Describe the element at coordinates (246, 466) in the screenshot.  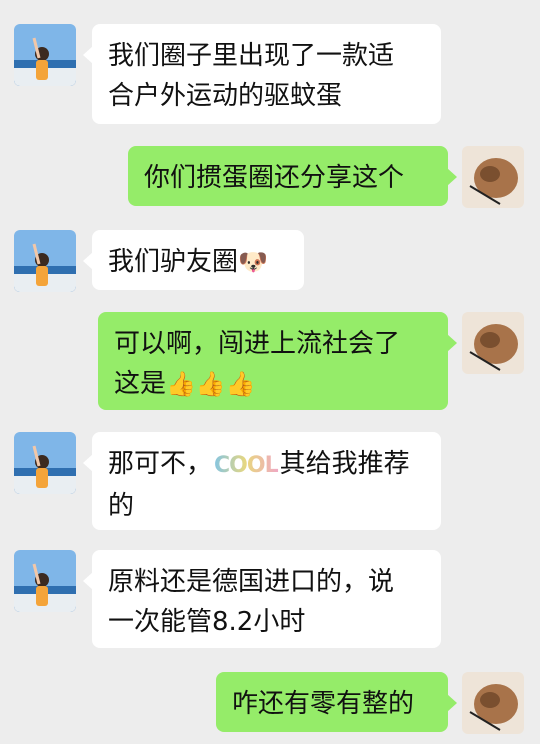
I see `cool-sticker: COOL` at that location.